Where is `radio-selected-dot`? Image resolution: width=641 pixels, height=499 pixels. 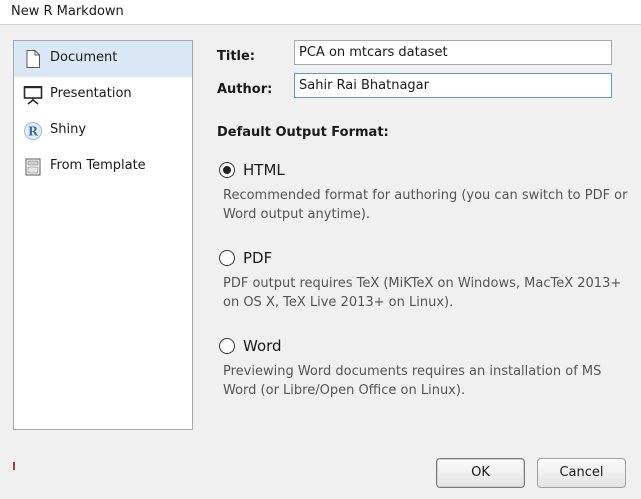 radio-selected-dot is located at coordinates (227, 170).